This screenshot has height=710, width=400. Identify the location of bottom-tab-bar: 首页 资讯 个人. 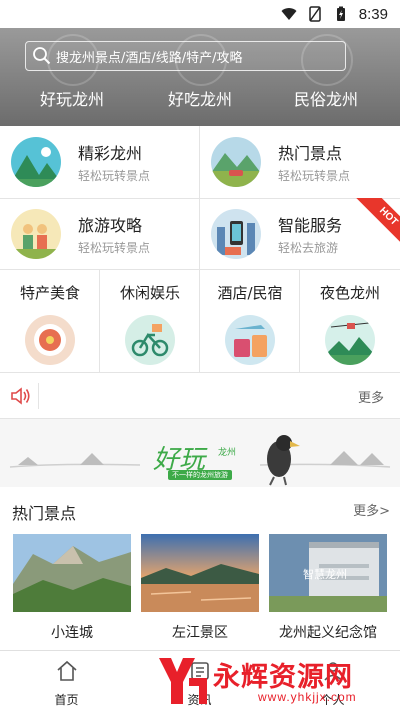
(200, 680).